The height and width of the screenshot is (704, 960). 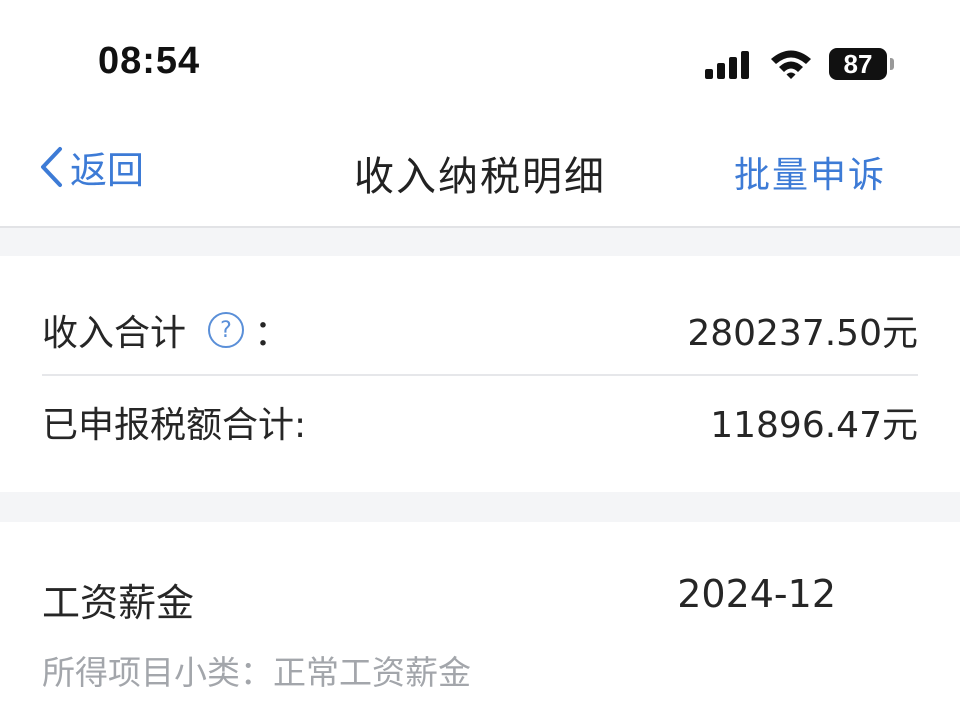 I want to click on battery-cap, so click(x=892, y=64).